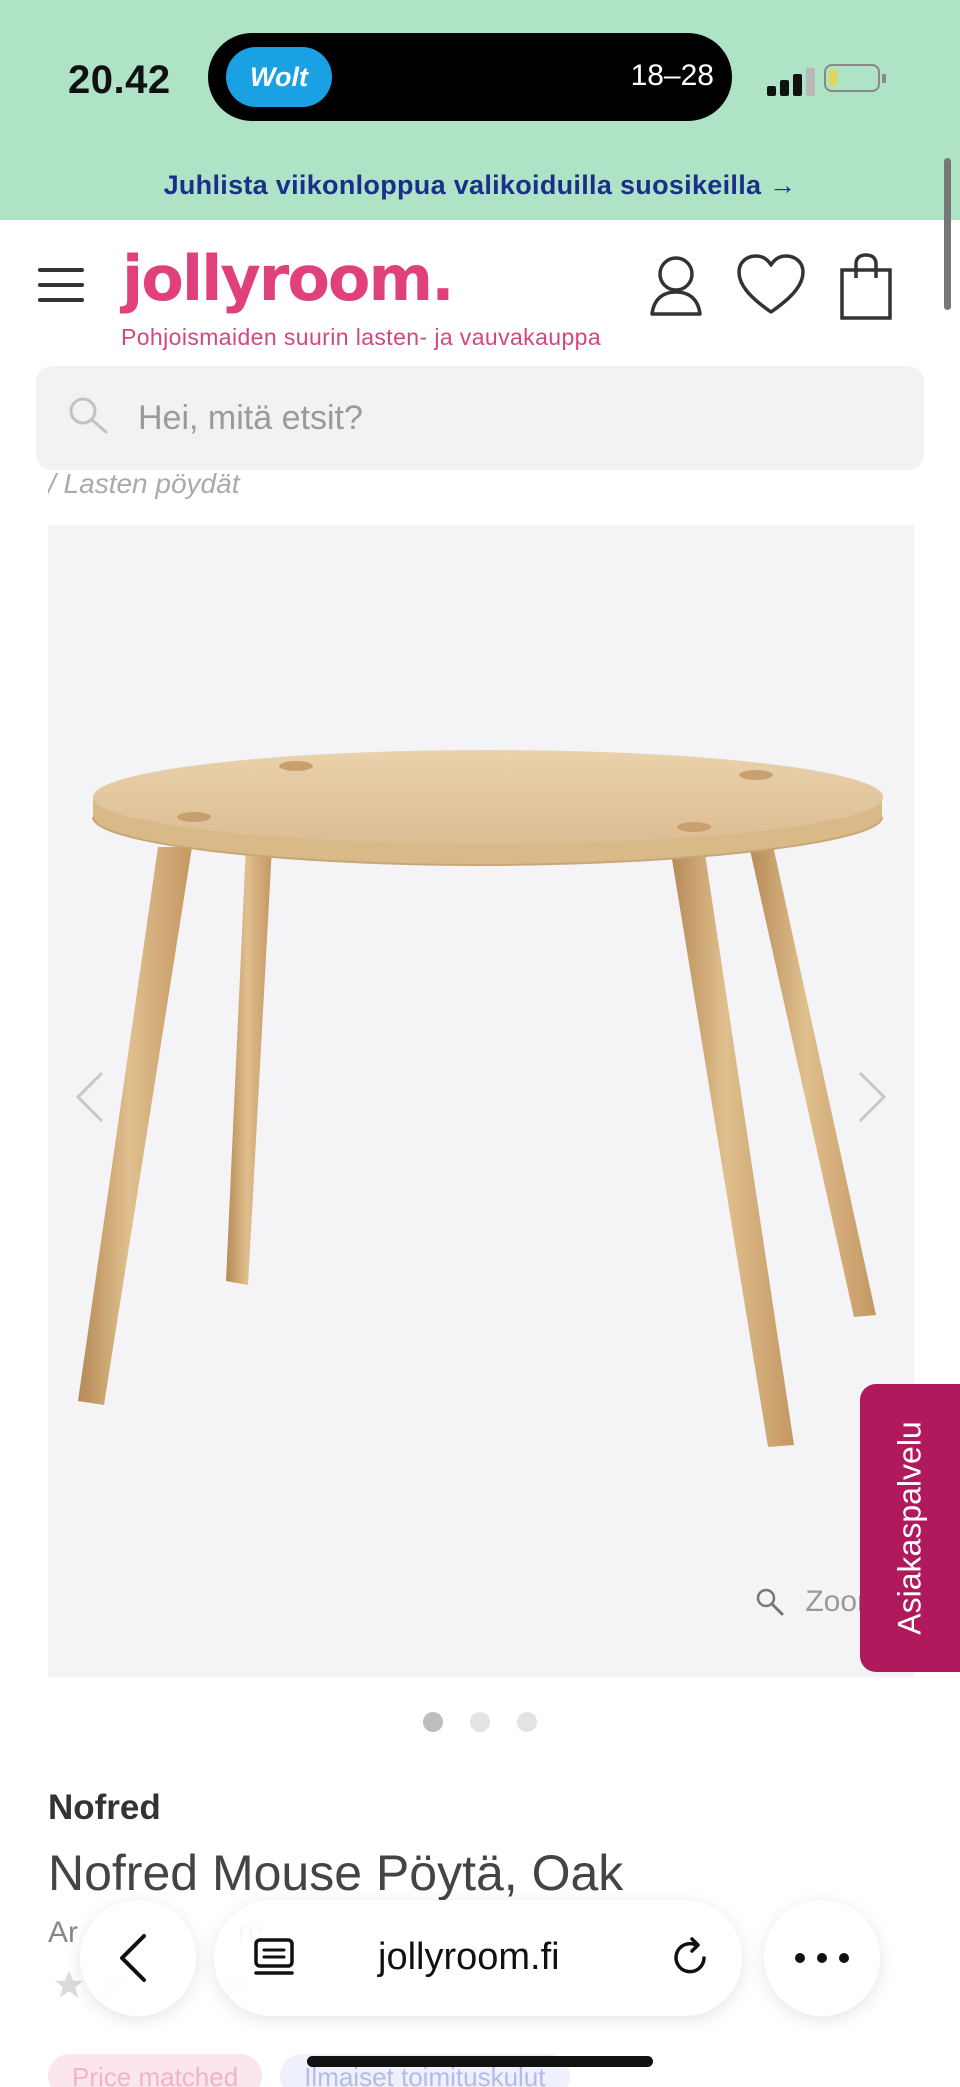  What do you see at coordinates (791, 82) in the screenshot?
I see `cellular-signal-icon` at bounding box center [791, 82].